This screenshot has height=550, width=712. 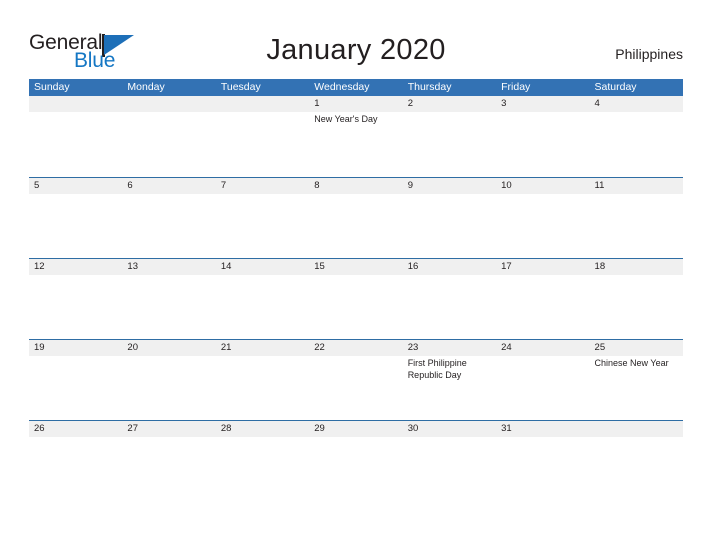 I want to click on day-cell-2: 2, so click(x=449, y=136).